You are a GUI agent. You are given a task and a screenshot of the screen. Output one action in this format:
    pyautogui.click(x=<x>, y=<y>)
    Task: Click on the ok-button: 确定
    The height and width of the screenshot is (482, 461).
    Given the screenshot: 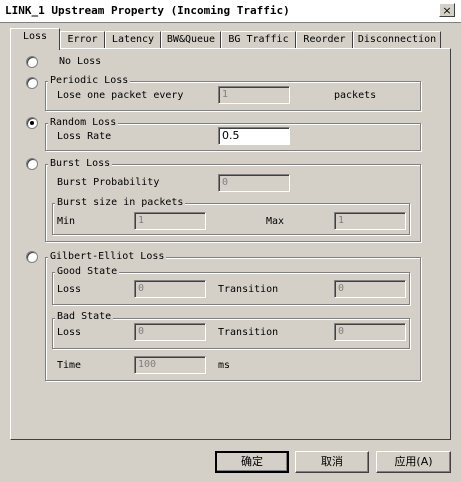 What is the action you would take?
    pyautogui.click(x=252, y=462)
    